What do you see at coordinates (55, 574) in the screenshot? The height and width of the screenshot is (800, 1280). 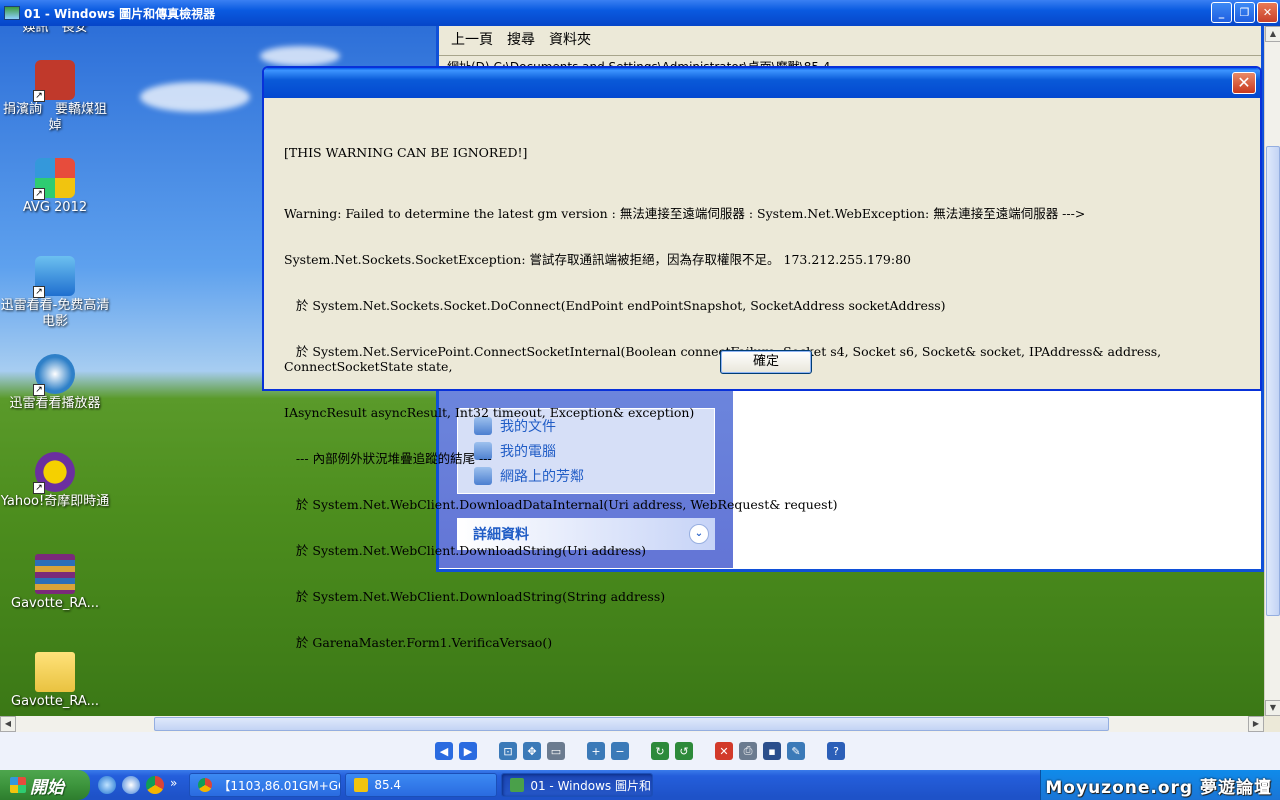 I see `winrar-archive-icon` at bounding box center [55, 574].